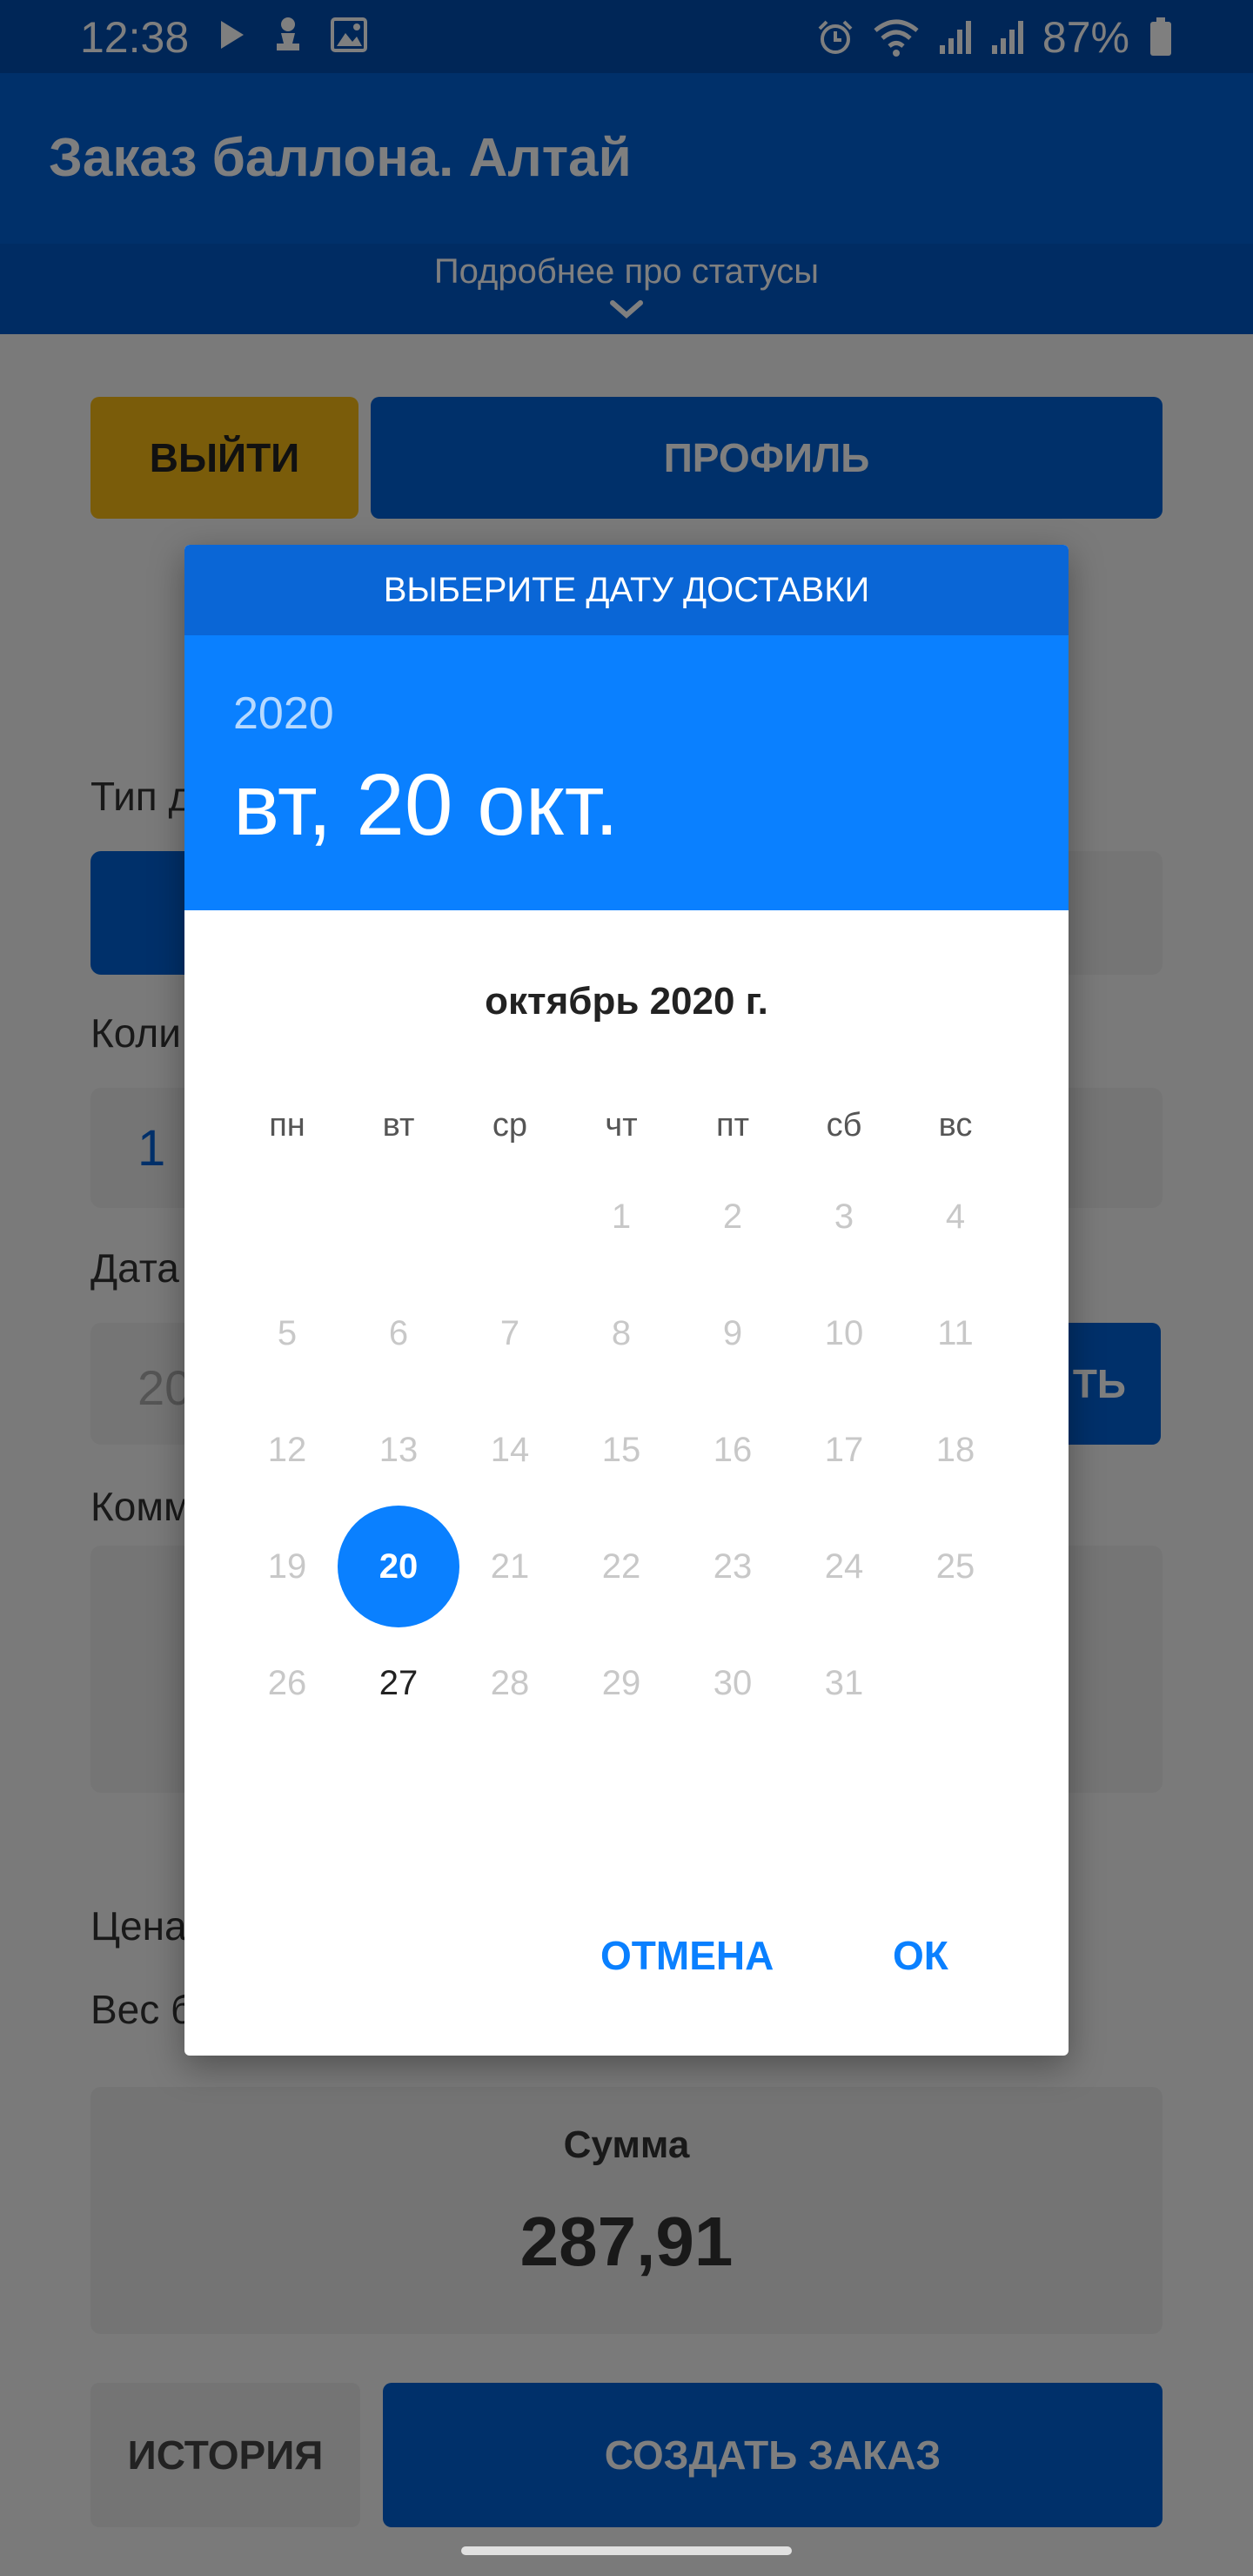 The image size is (1253, 2576). I want to click on calendar-day: 4, so click(955, 1217).